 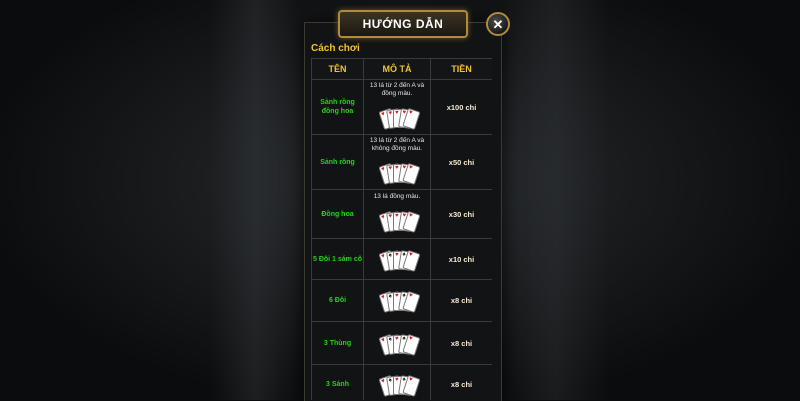 I want to click on description-text: 13 lá đồng màu., so click(x=397, y=196).